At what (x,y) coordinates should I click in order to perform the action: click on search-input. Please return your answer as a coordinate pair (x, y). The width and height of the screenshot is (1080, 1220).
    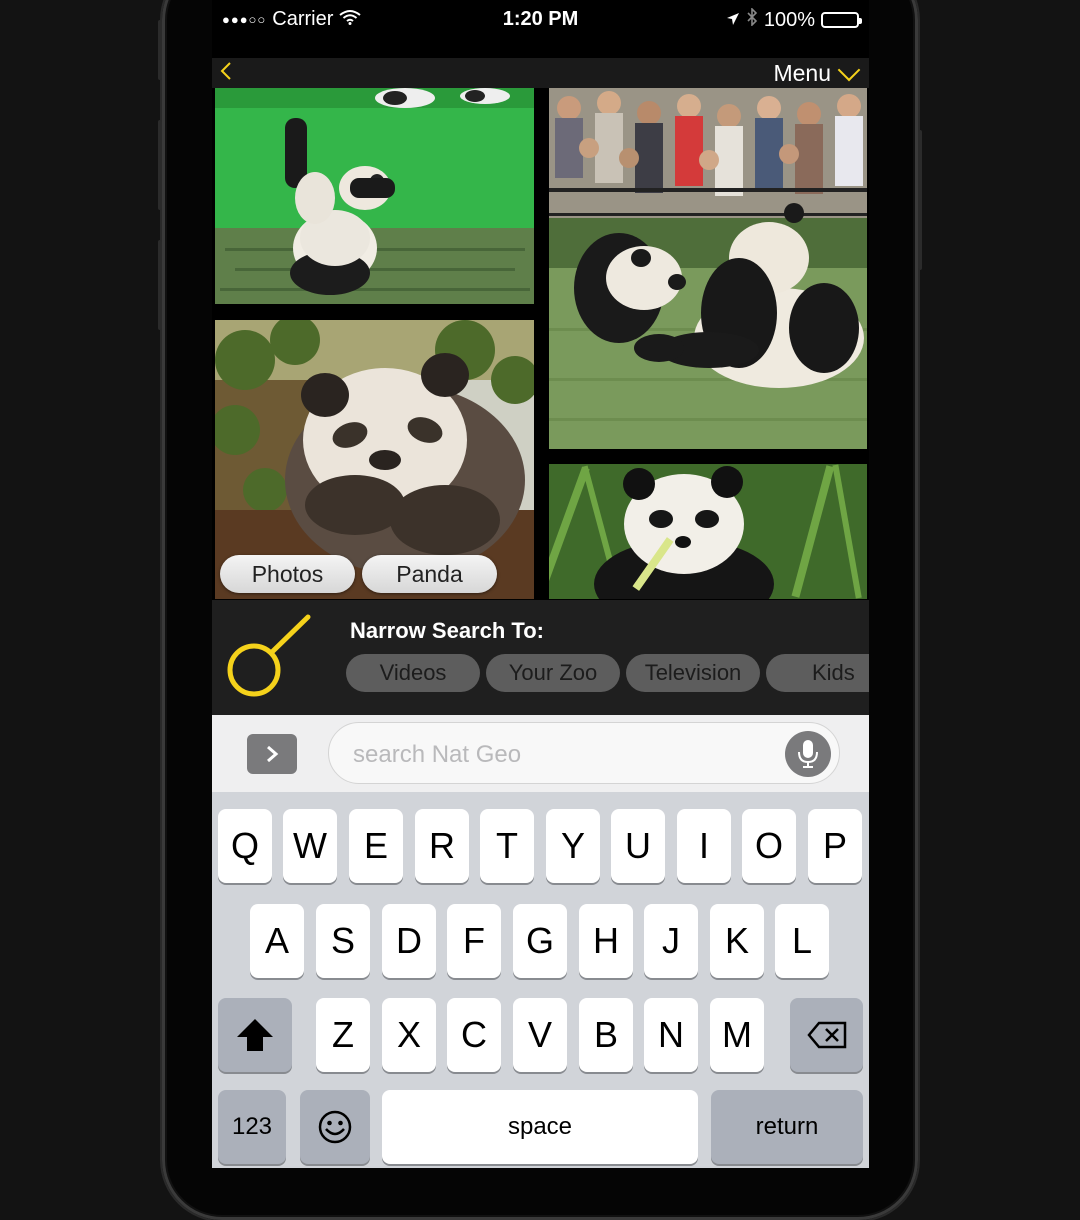
    Looking at the image, I should click on (563, 755).